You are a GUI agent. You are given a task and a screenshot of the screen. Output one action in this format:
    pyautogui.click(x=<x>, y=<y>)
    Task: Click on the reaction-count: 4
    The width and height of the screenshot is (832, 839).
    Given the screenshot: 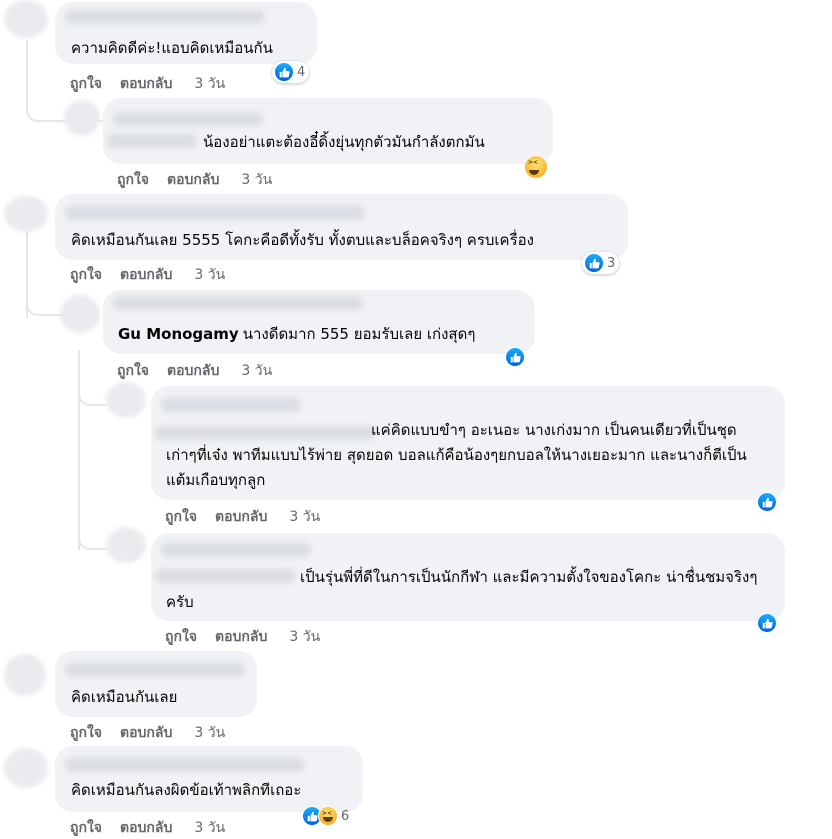 What is the action you would take?
    pyautogui.click(x=301, y=72)
    